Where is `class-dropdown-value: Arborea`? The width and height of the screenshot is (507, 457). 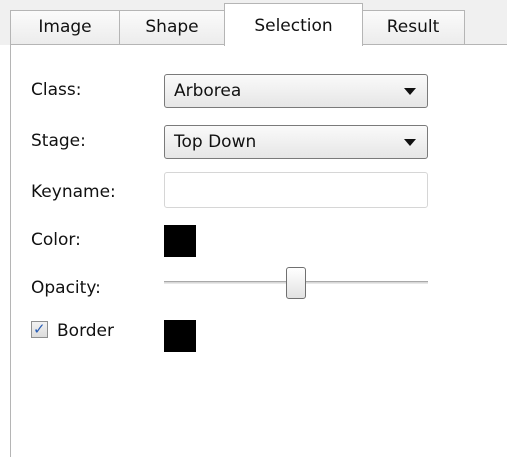 class-dropdown-value: Arborea is located at coordinates (208, 91).